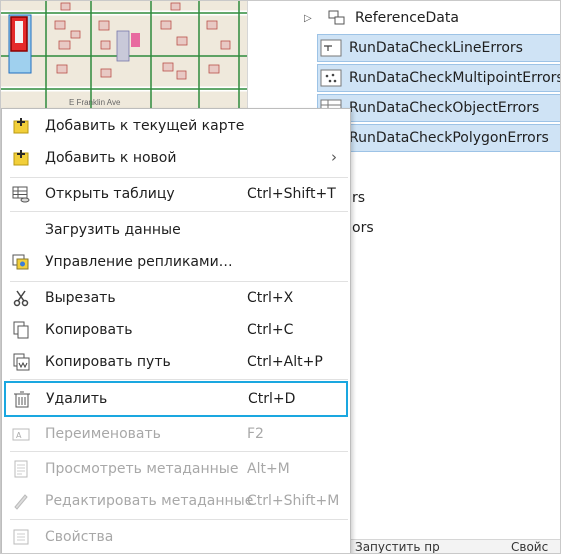 The image size is (561, 554). Describe the element at coordinates (20, 262) in the screenshot. I see `replica-icon` at that location.